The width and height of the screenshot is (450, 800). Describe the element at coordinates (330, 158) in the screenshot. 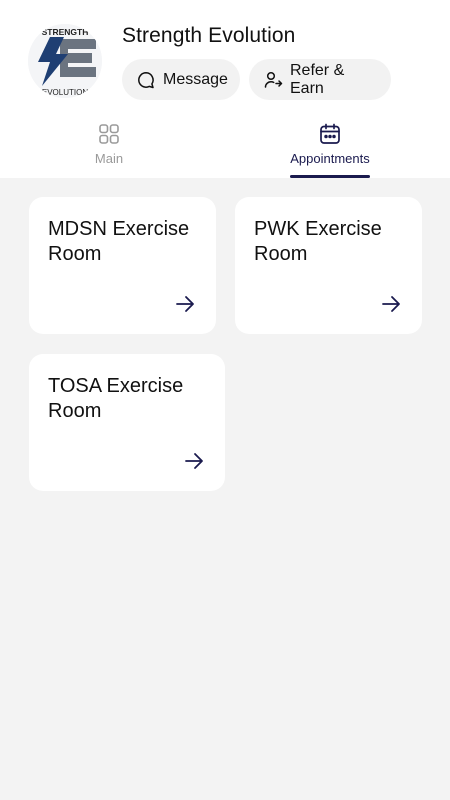

I see `tab-appointments-label: Appointments` at that location.